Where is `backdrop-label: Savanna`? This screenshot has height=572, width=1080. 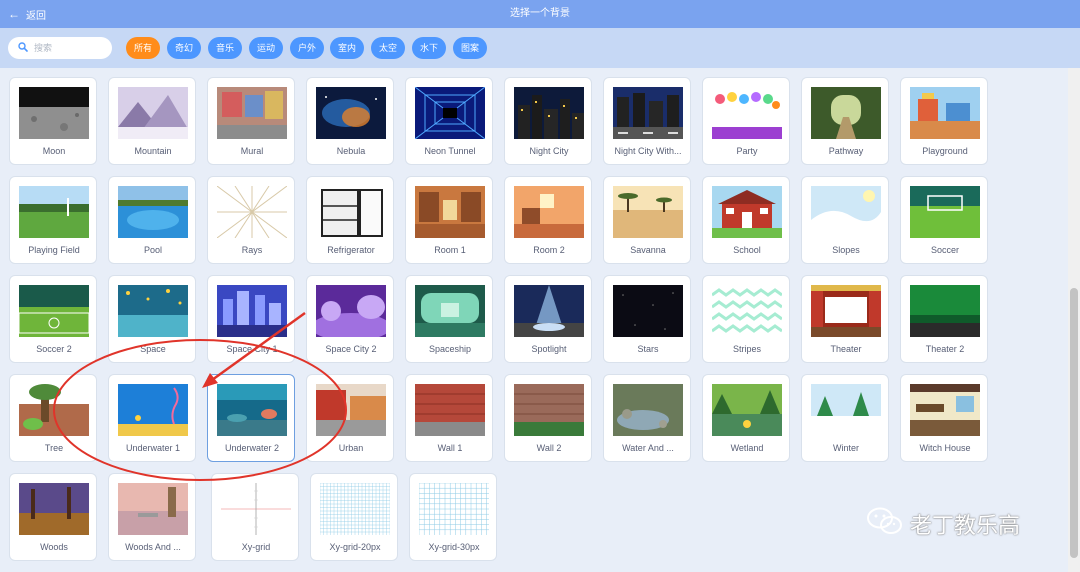 backdrop-label: Savanna is located at coordinates (648, 250).